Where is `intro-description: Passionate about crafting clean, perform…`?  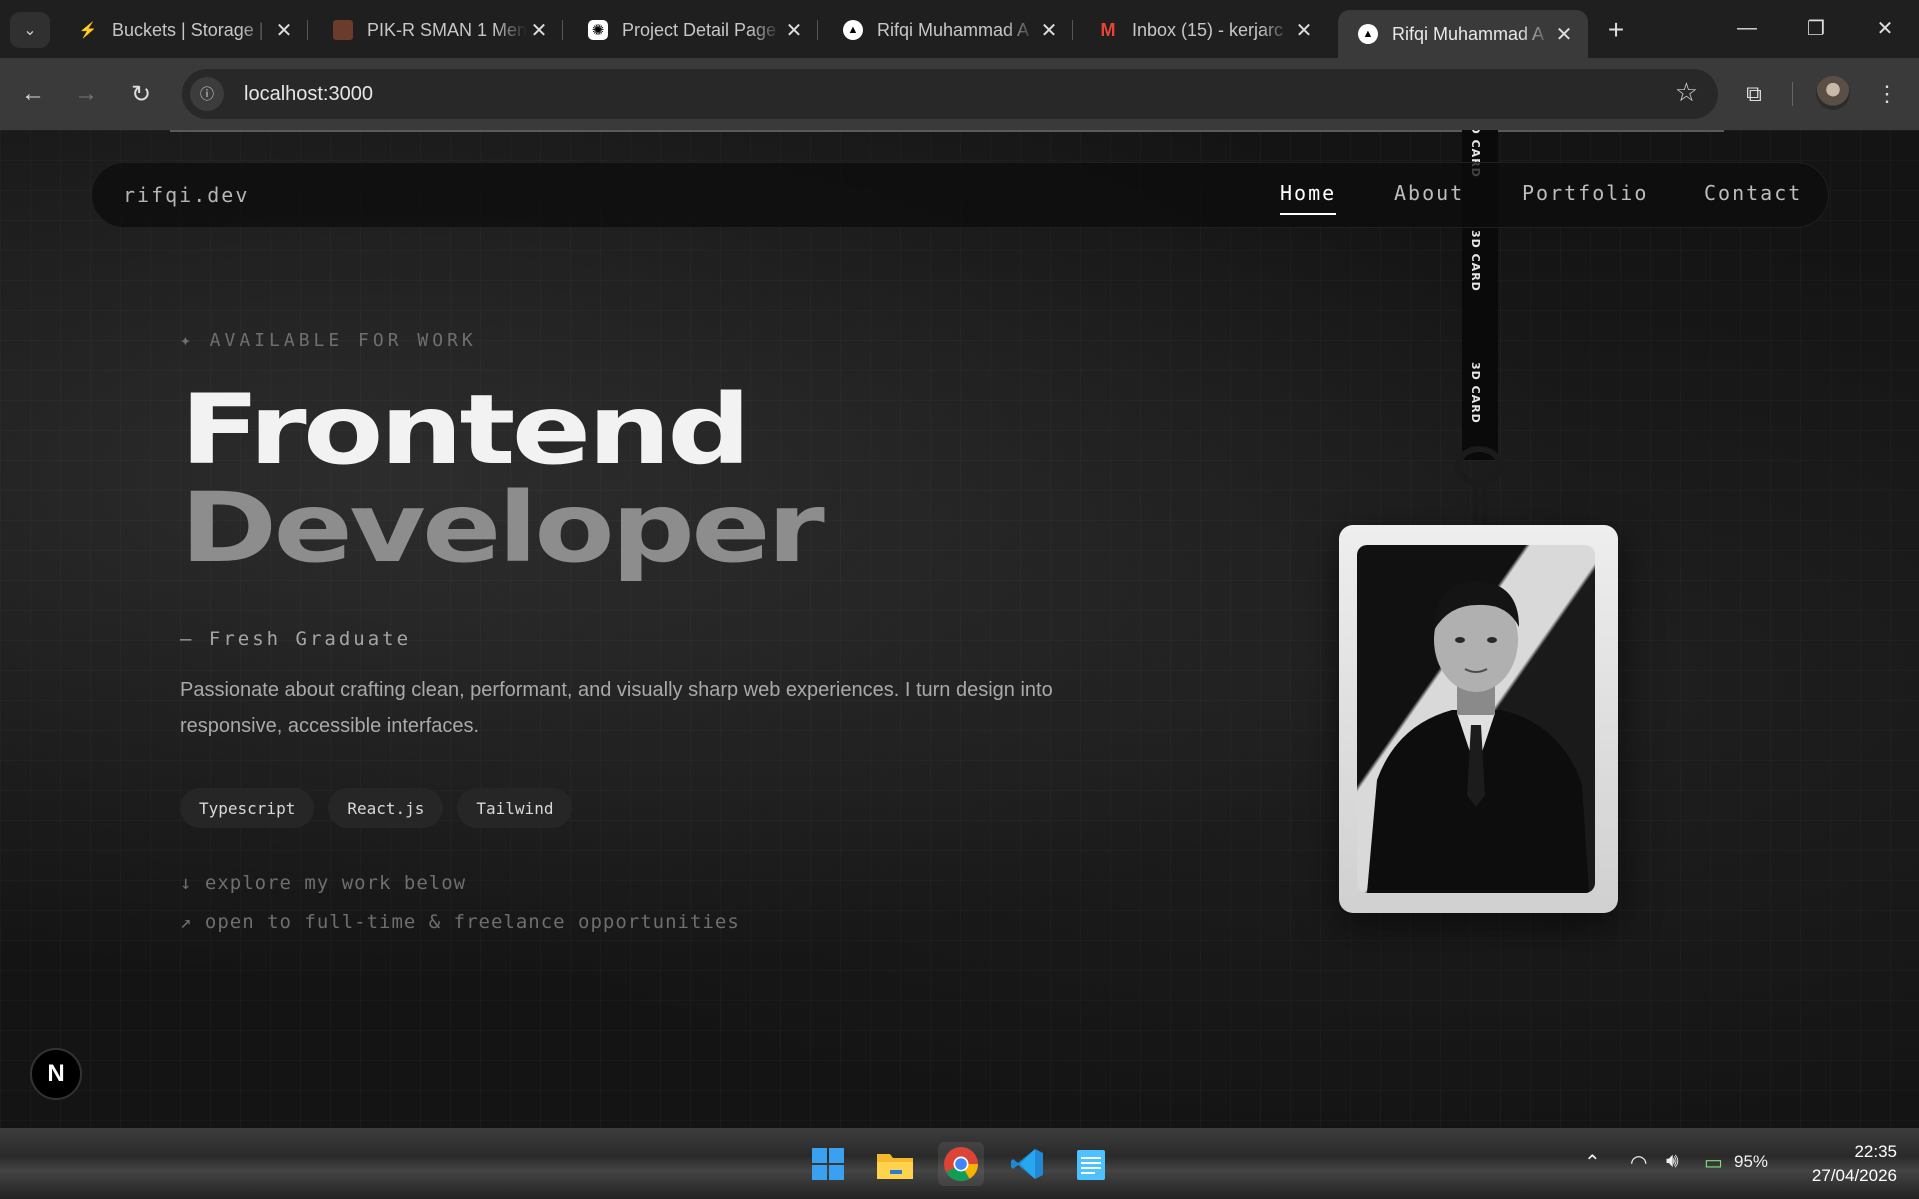 intro-description: Passionate about crafting clean, perform… is located at coordinates (616, 708).